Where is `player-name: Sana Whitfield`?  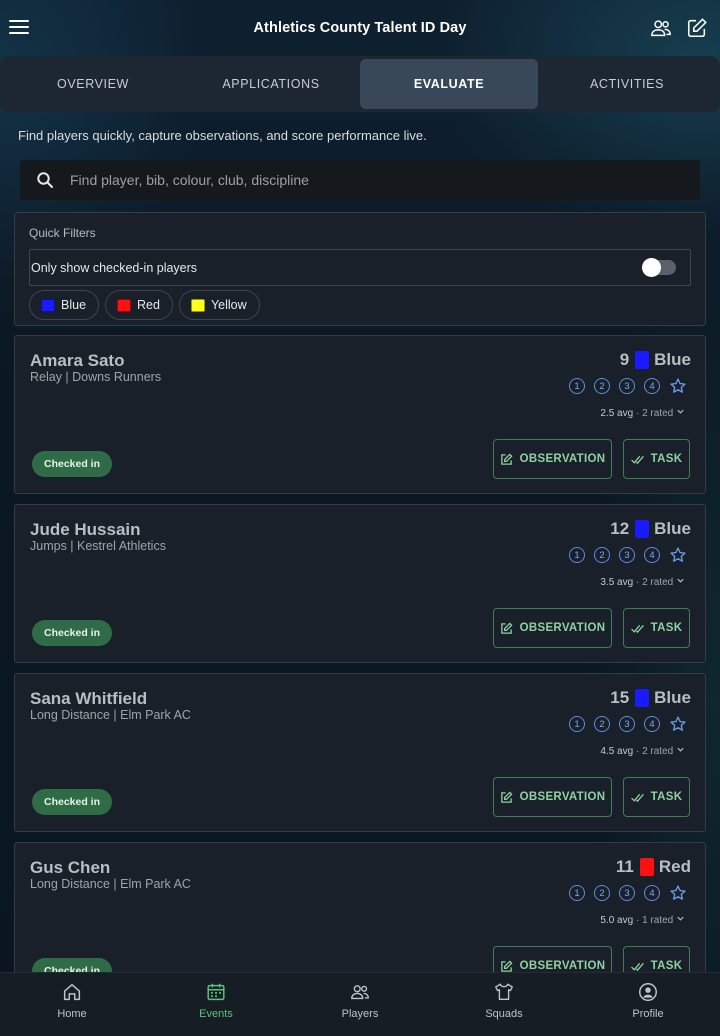 player-name: Sana Whitfield is located at coordinates (89, 698).